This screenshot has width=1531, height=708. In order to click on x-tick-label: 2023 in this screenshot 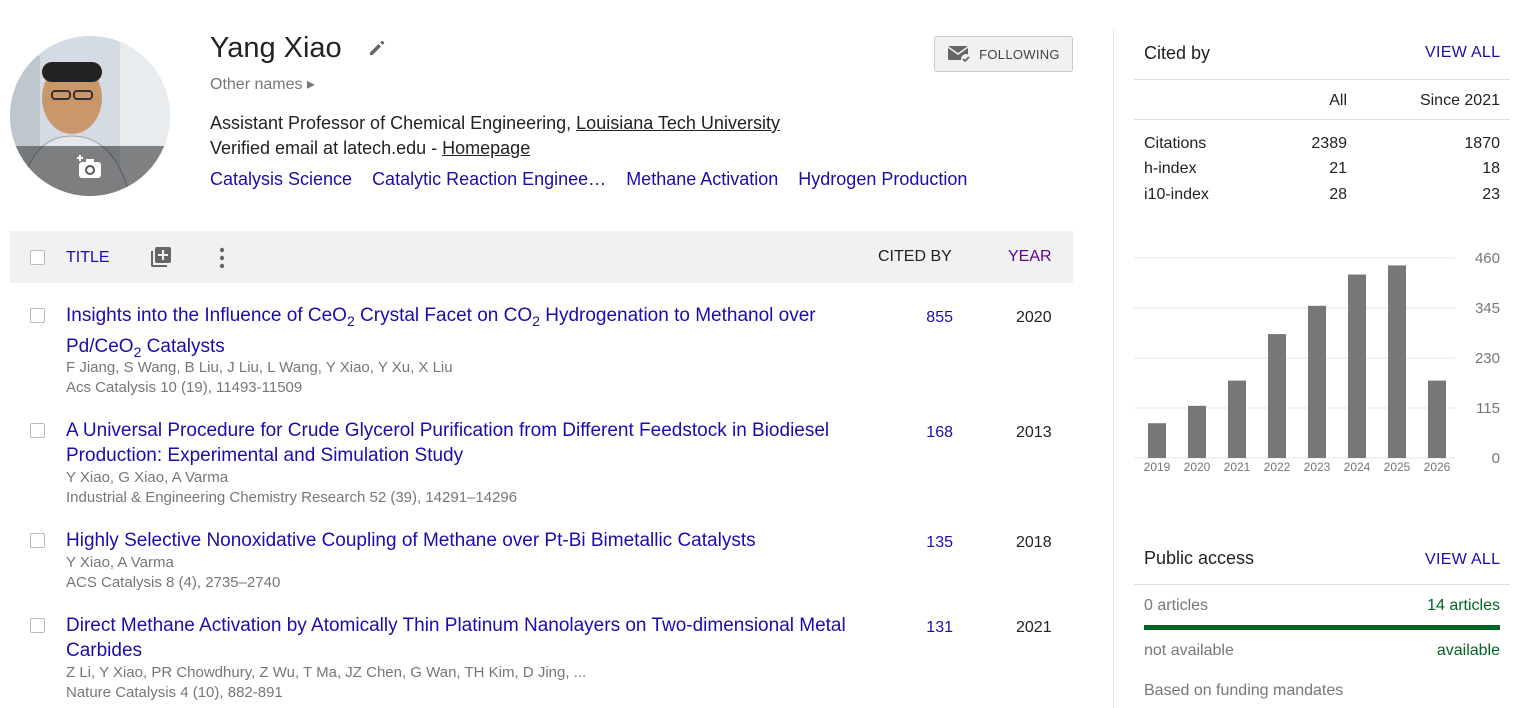, I will do `click(1317, 467)`.